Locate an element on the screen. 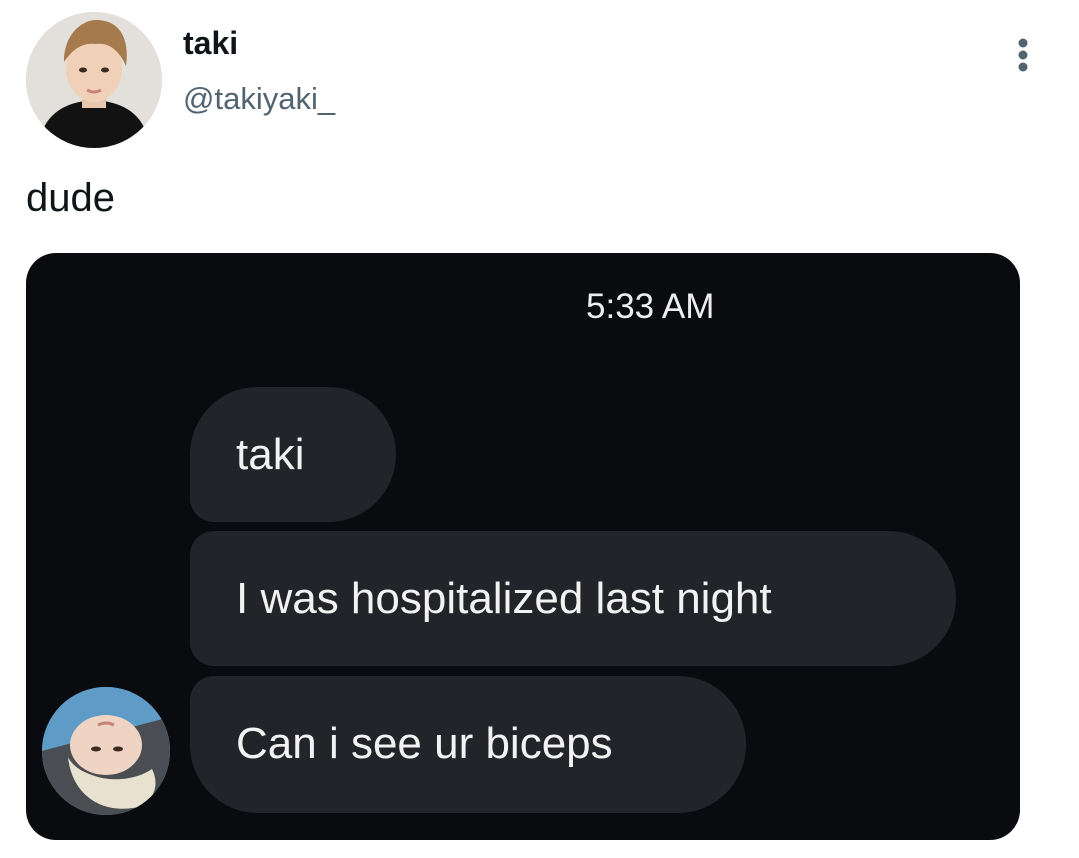  message-bubble: I was hospitalized last night is located at coordinates (573, 598).